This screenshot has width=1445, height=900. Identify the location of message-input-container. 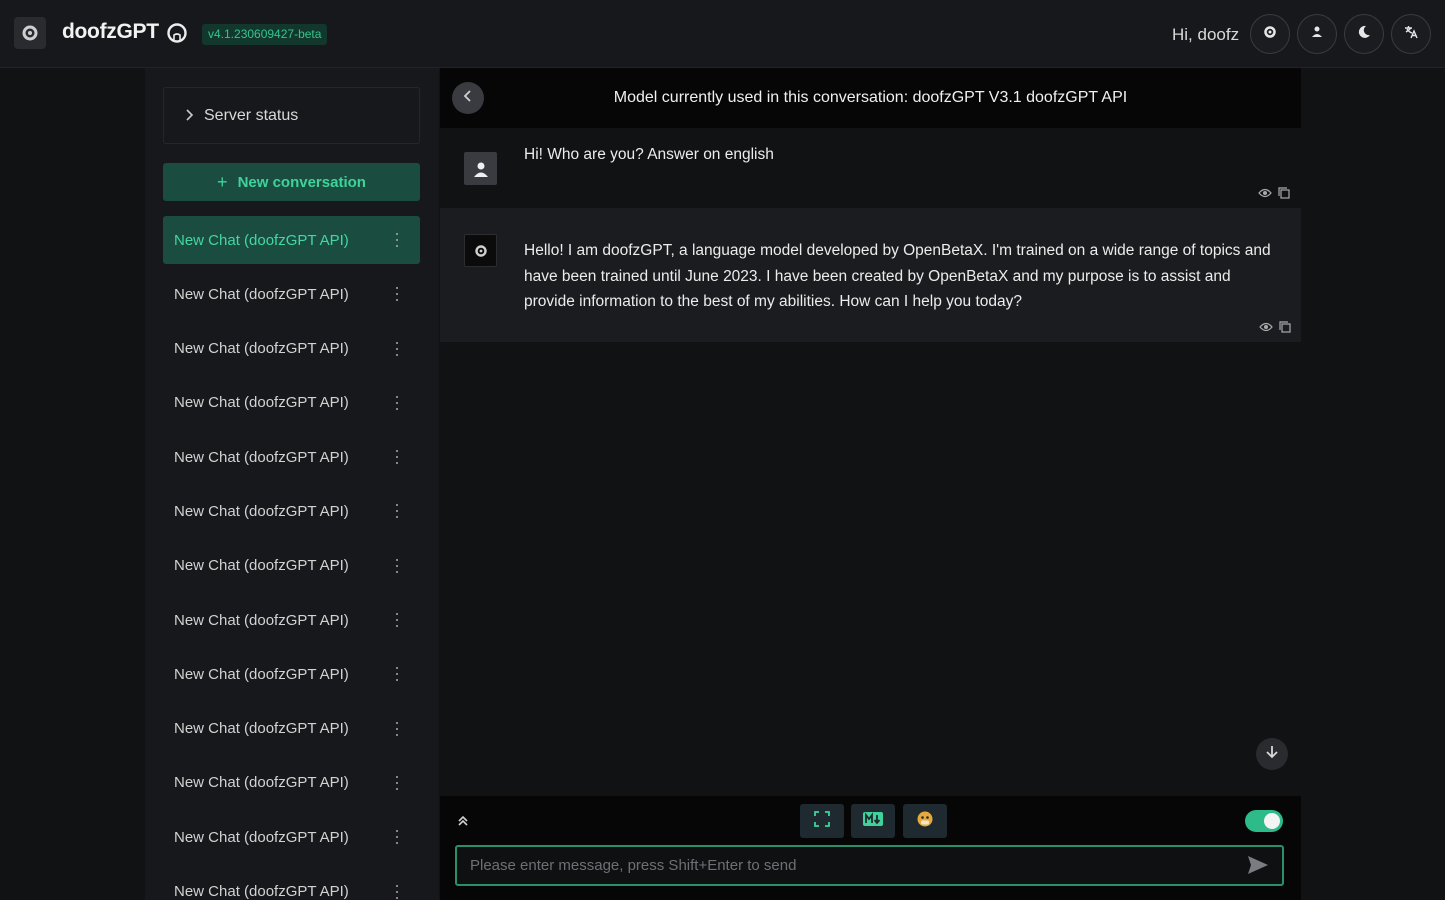
(869, 865).